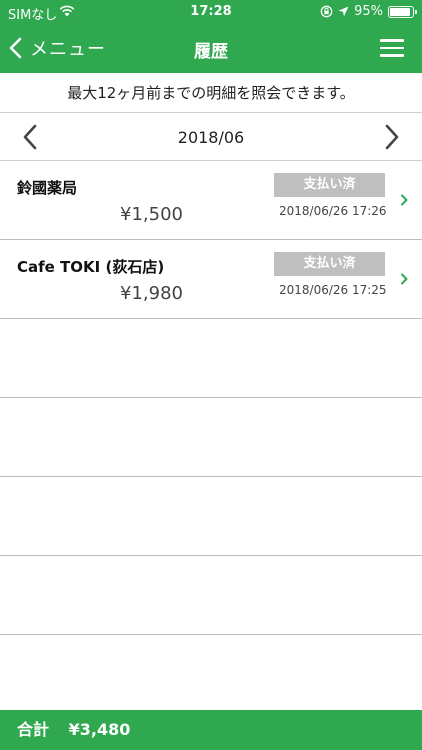  I want to click on status-indicators: 95%, so click(368, 11).